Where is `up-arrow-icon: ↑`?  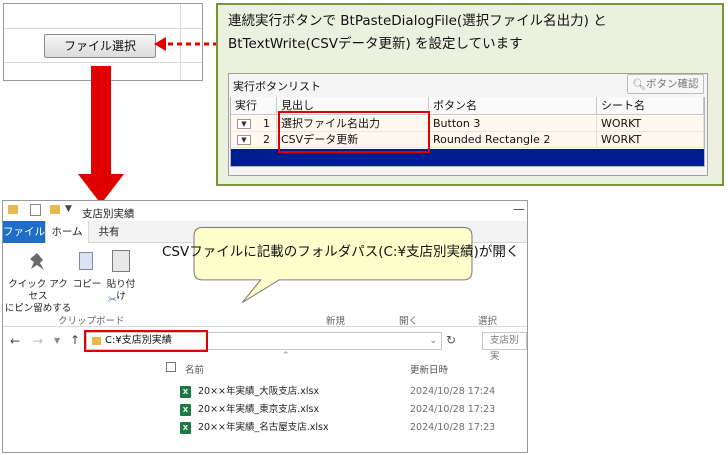 up-arrow-icon: ↑ is located at coordinates (75, 340).